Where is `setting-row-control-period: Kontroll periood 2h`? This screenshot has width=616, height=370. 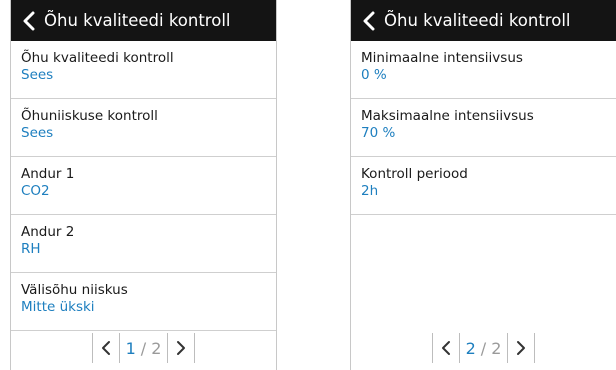
setting-row-control-period: Kontroll periood 2h is located at coordinates (483, 186).